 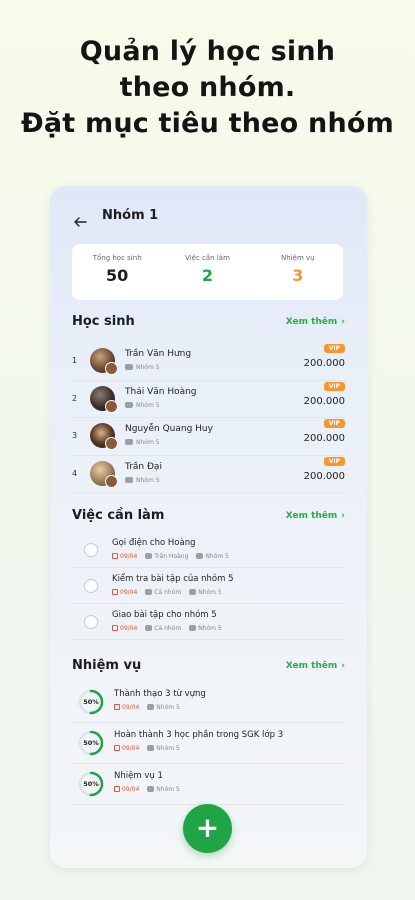 I want to click on list-item: Gọi điện cho Hoàng 09/04 Trần Hoàng Nhóm 5, so click(x=208, y=550).